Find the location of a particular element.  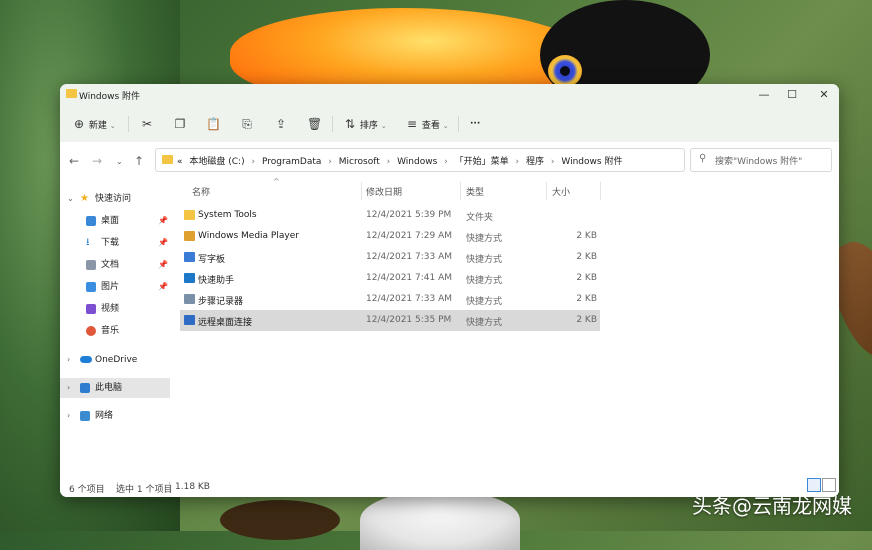

sidebar-item-desktop: 桌面 📌 is located at coordinates (115, 221).